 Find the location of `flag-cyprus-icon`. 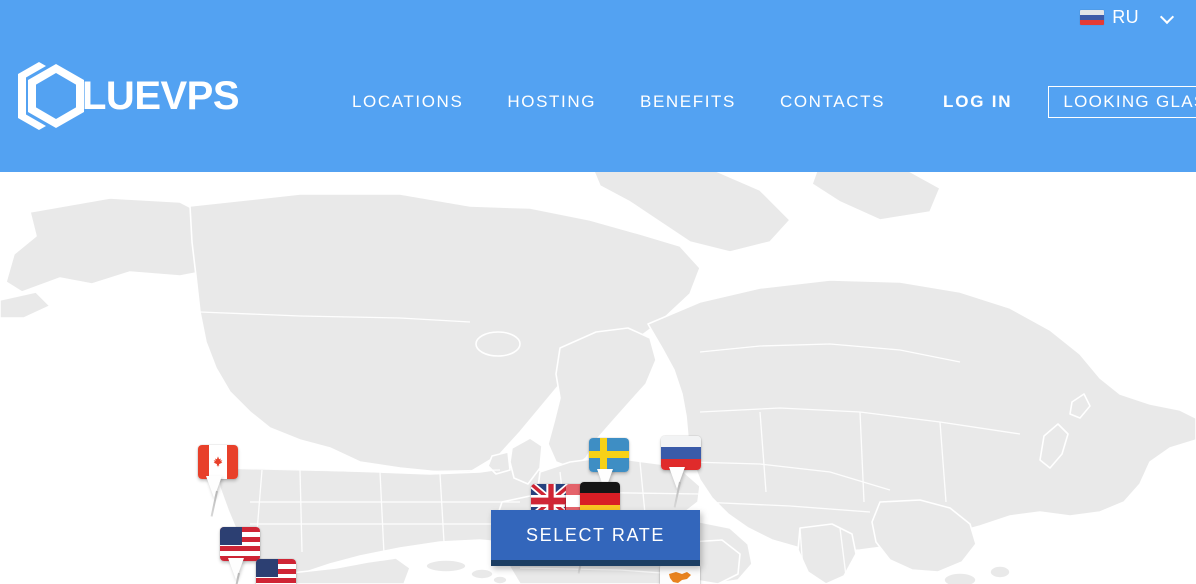

flag-cyprus-icon is located at coordinates (680, 574).